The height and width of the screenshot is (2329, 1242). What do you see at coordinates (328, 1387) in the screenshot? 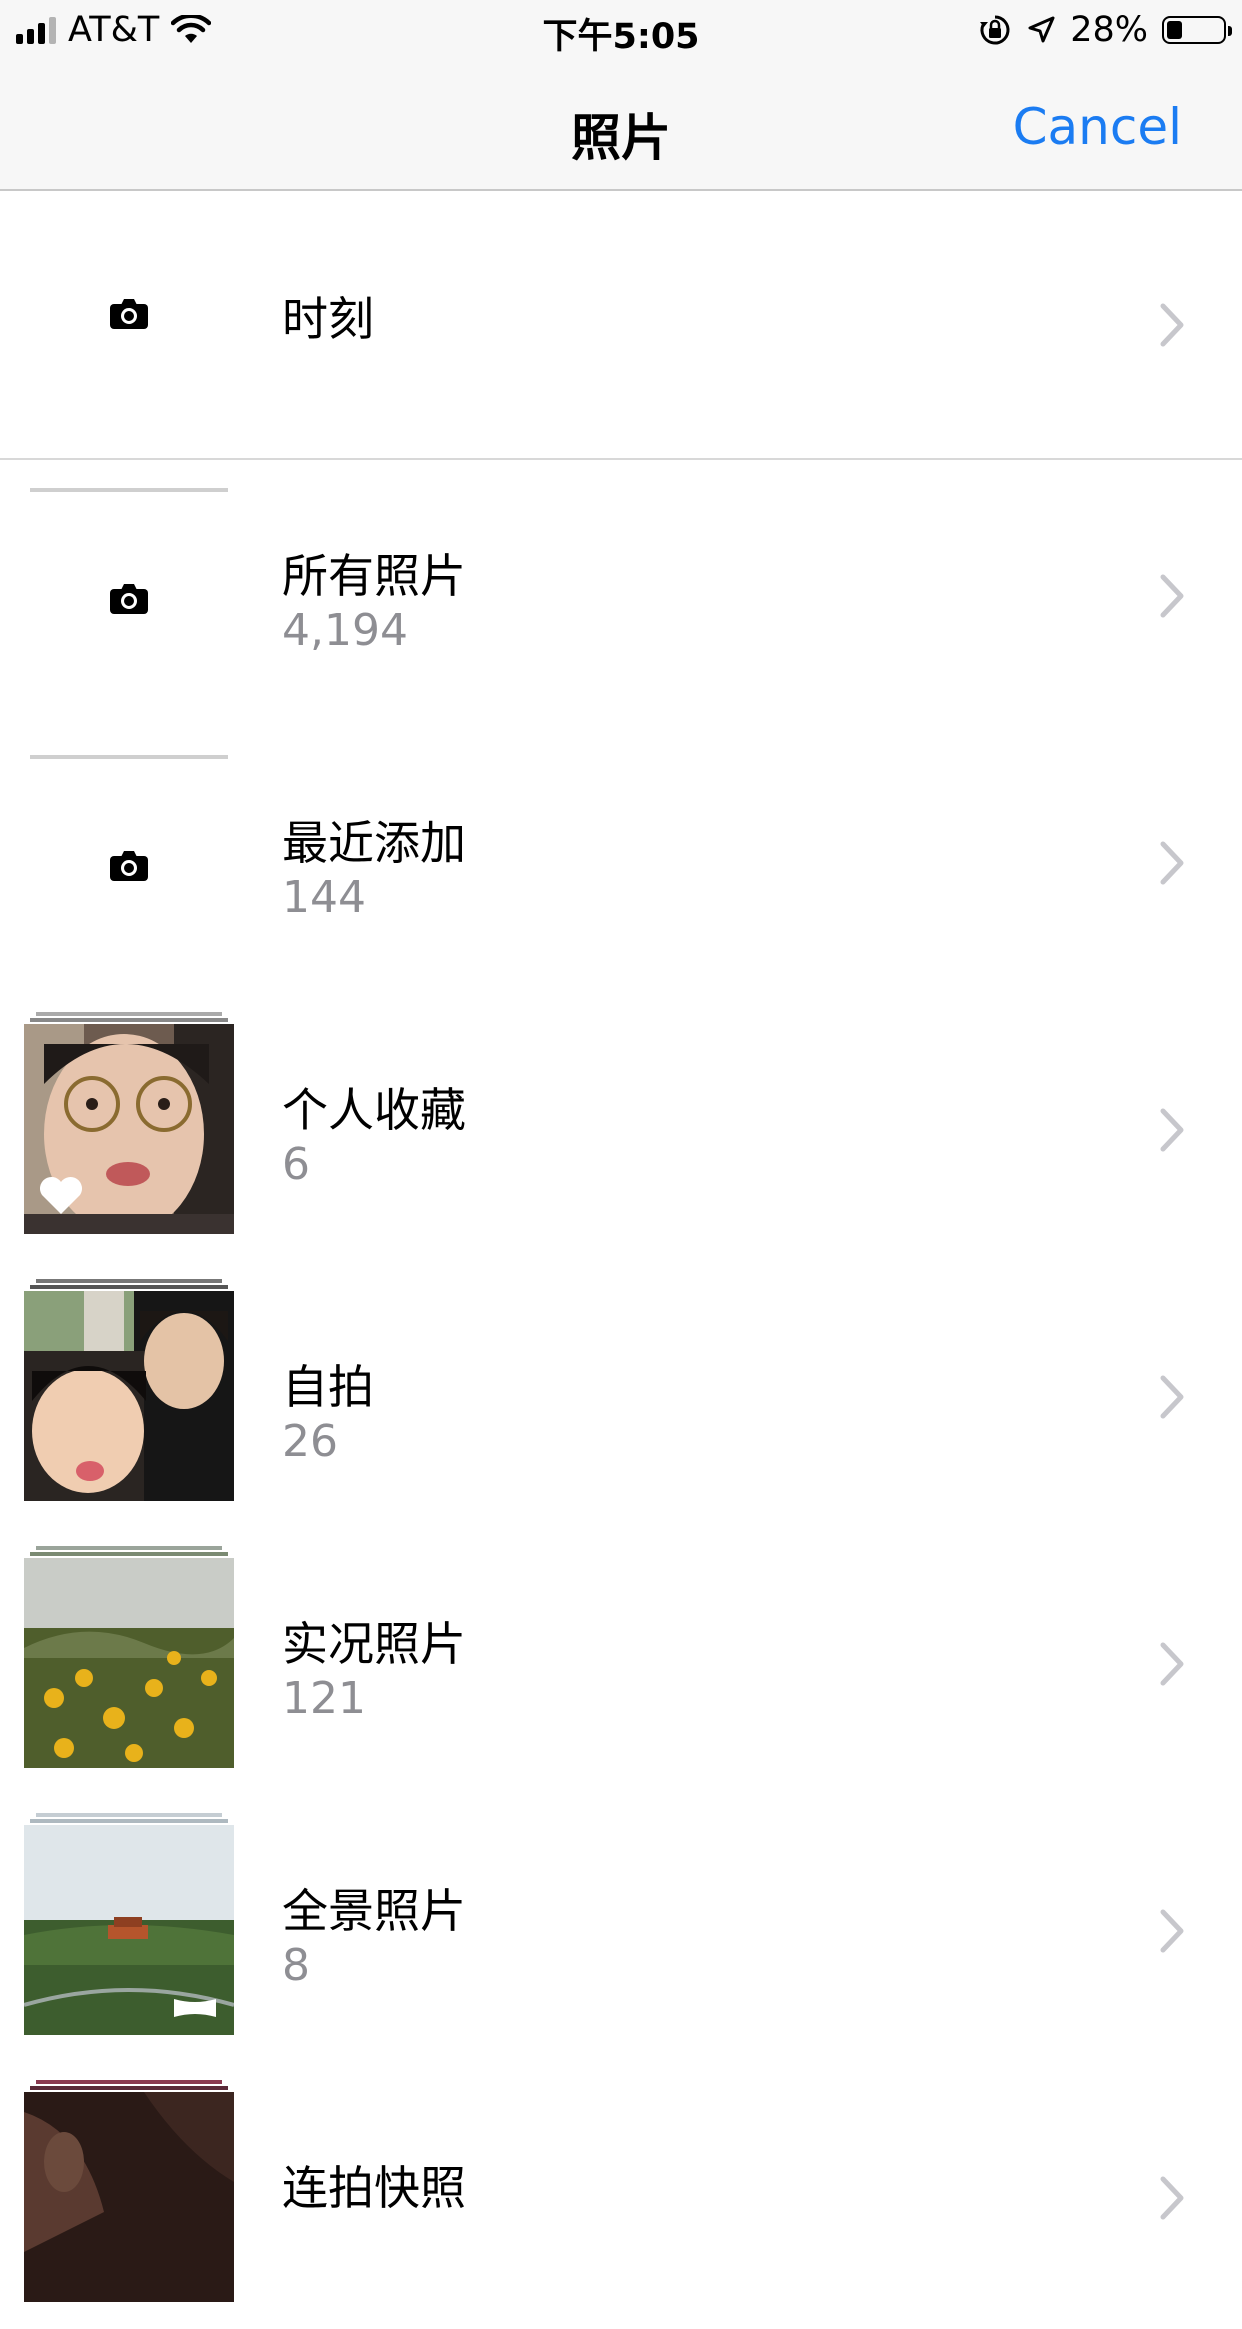
I see `album-title: 自拍` at bounding box center [328, 1387].